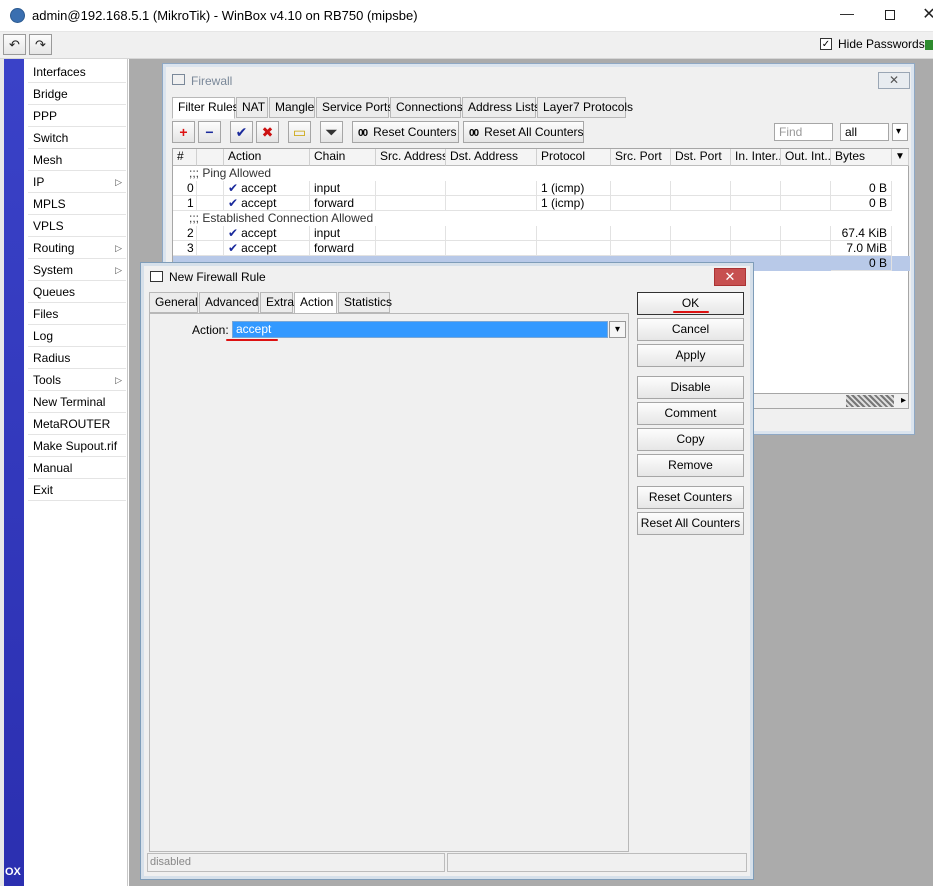  What do you see at coordinates (53, 270) in the screenshot?
I see `sidebar-item-label: System` at bounding box center [53, 270].